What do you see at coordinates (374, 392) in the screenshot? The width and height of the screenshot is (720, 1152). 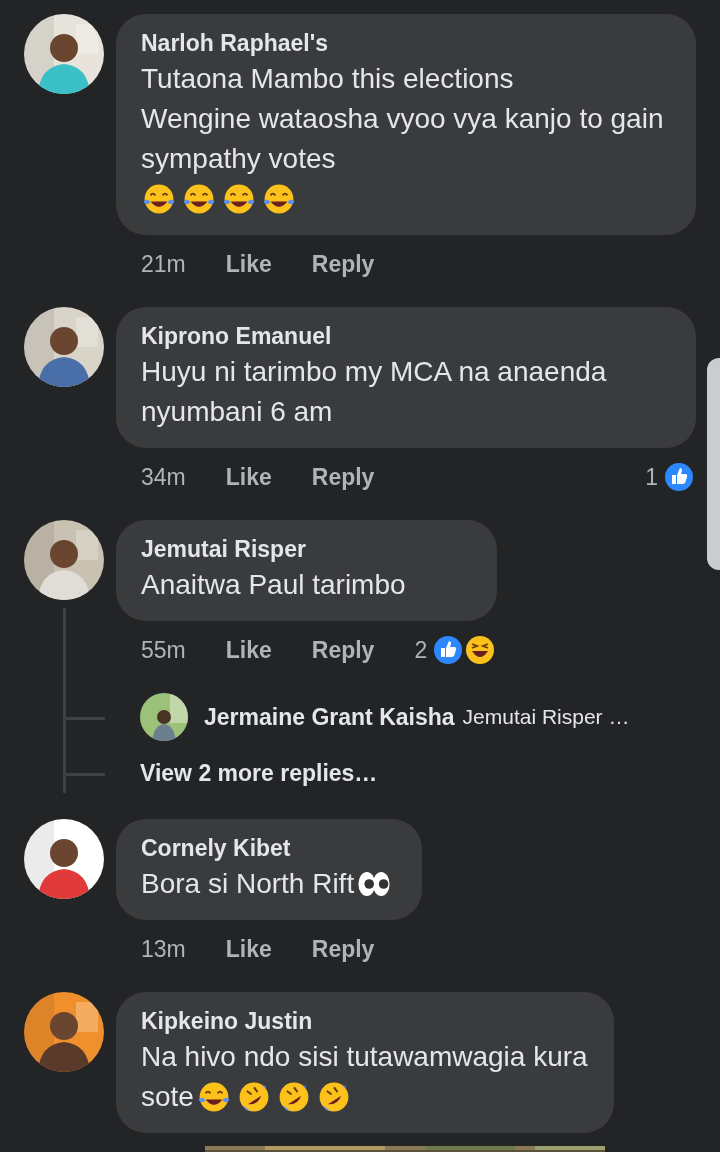 I see `comment-text: Huyu ni tarimbo my MCA na anaenda nyumbani 6 am` at bounding box center [374, 392].